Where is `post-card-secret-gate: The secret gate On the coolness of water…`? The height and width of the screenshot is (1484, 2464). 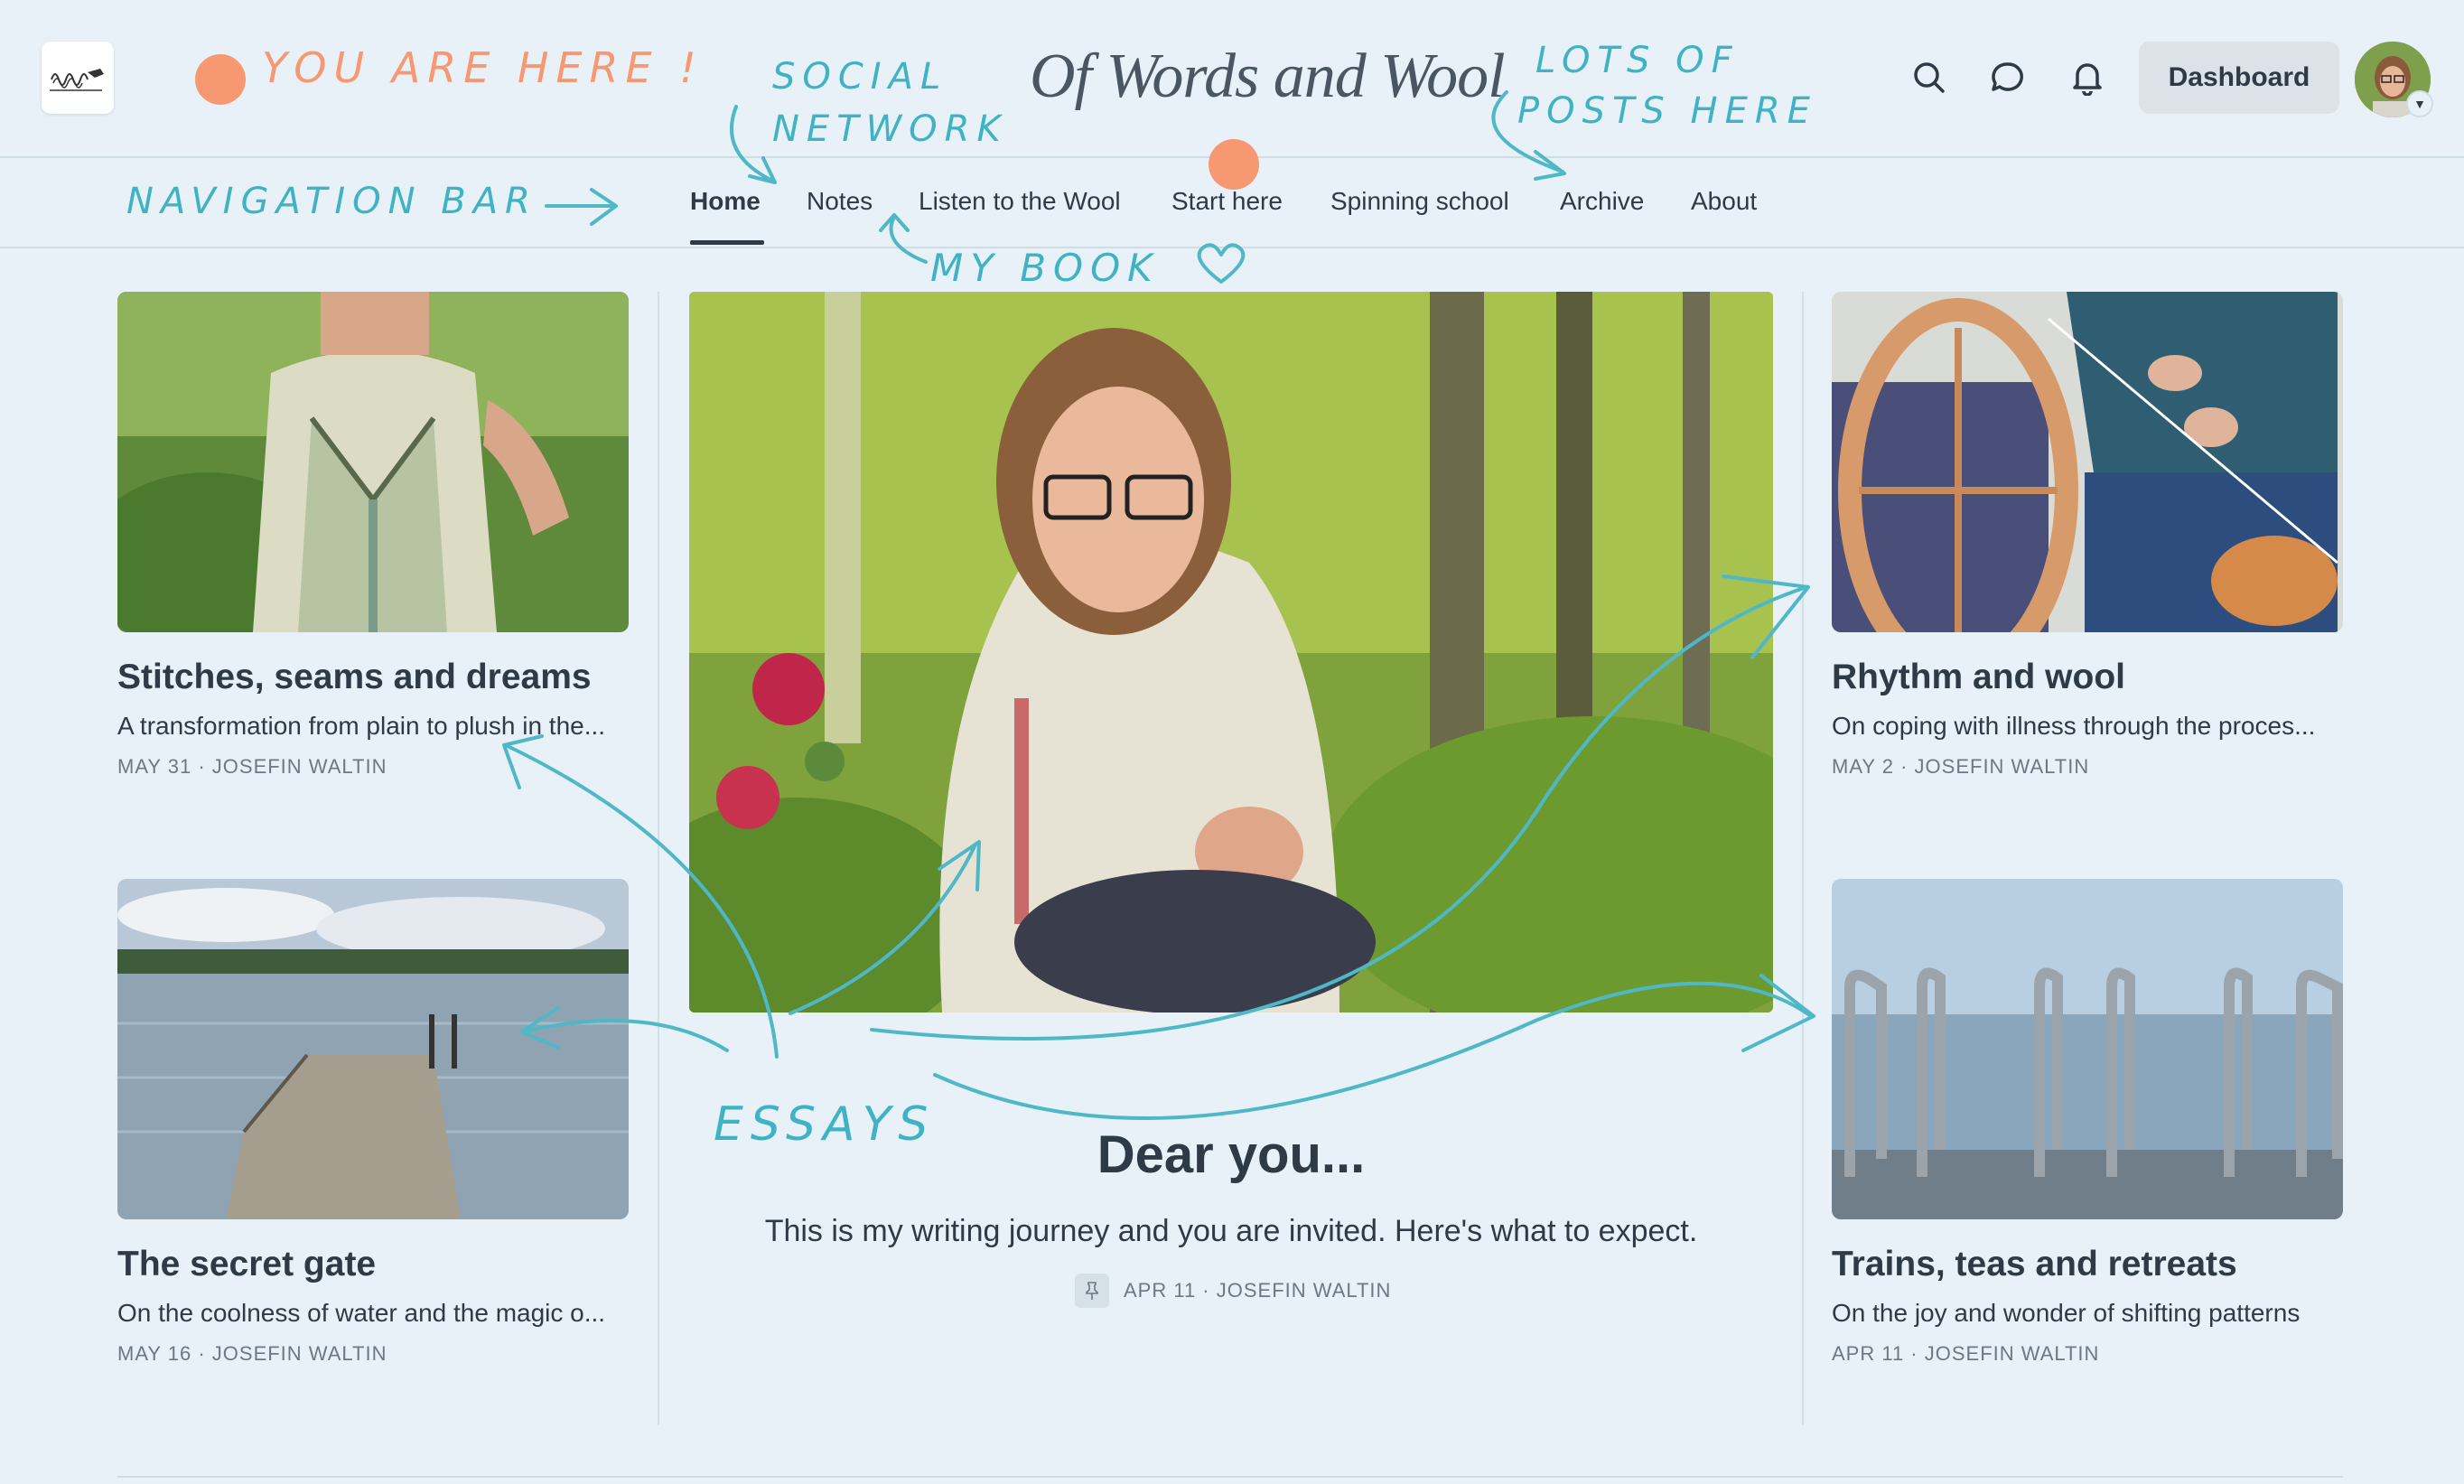
post-card-secret-gate: The secret gate On the coolness of water… is located at coordinates (379, 1132).